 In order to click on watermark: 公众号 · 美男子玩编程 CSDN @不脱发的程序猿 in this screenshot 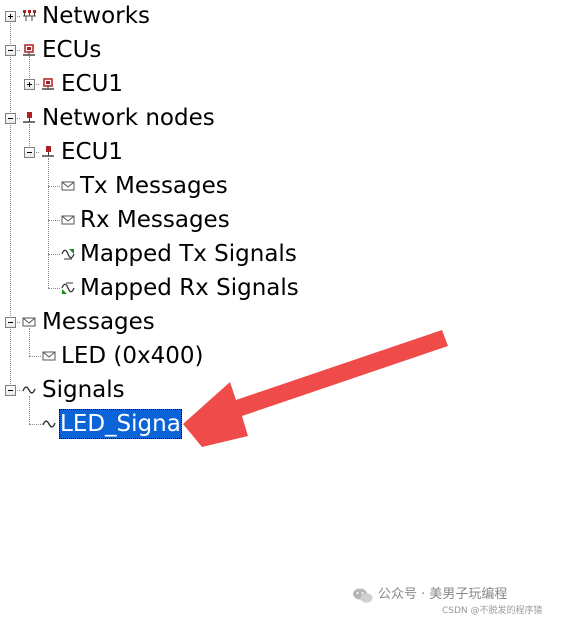, I will do `click(457, 601)`.